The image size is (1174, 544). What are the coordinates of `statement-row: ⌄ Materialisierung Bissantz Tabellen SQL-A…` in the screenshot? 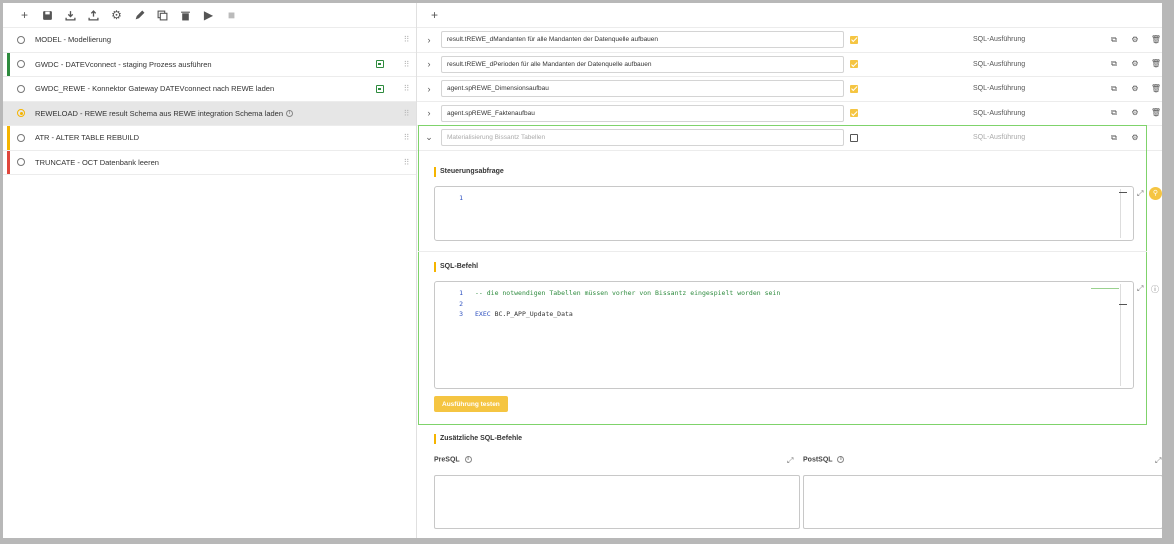 It's located at (789, 138).